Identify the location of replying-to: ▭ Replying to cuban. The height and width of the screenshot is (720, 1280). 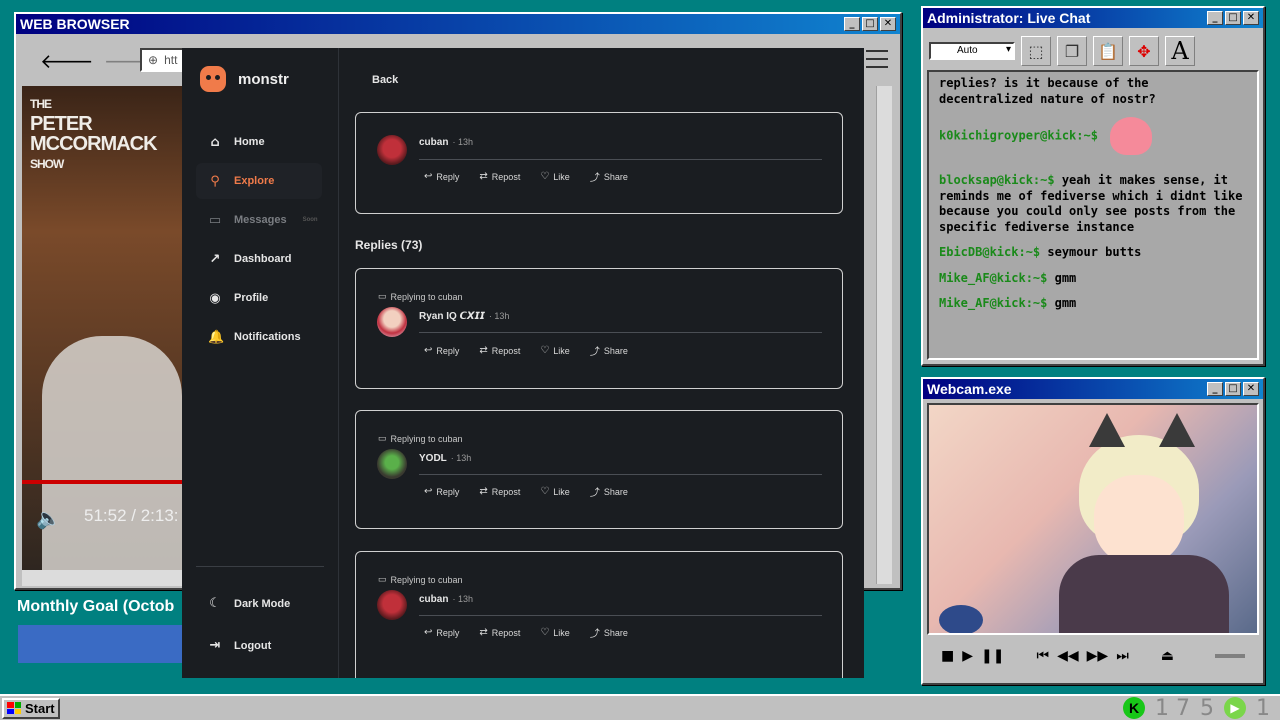
(420, 438).